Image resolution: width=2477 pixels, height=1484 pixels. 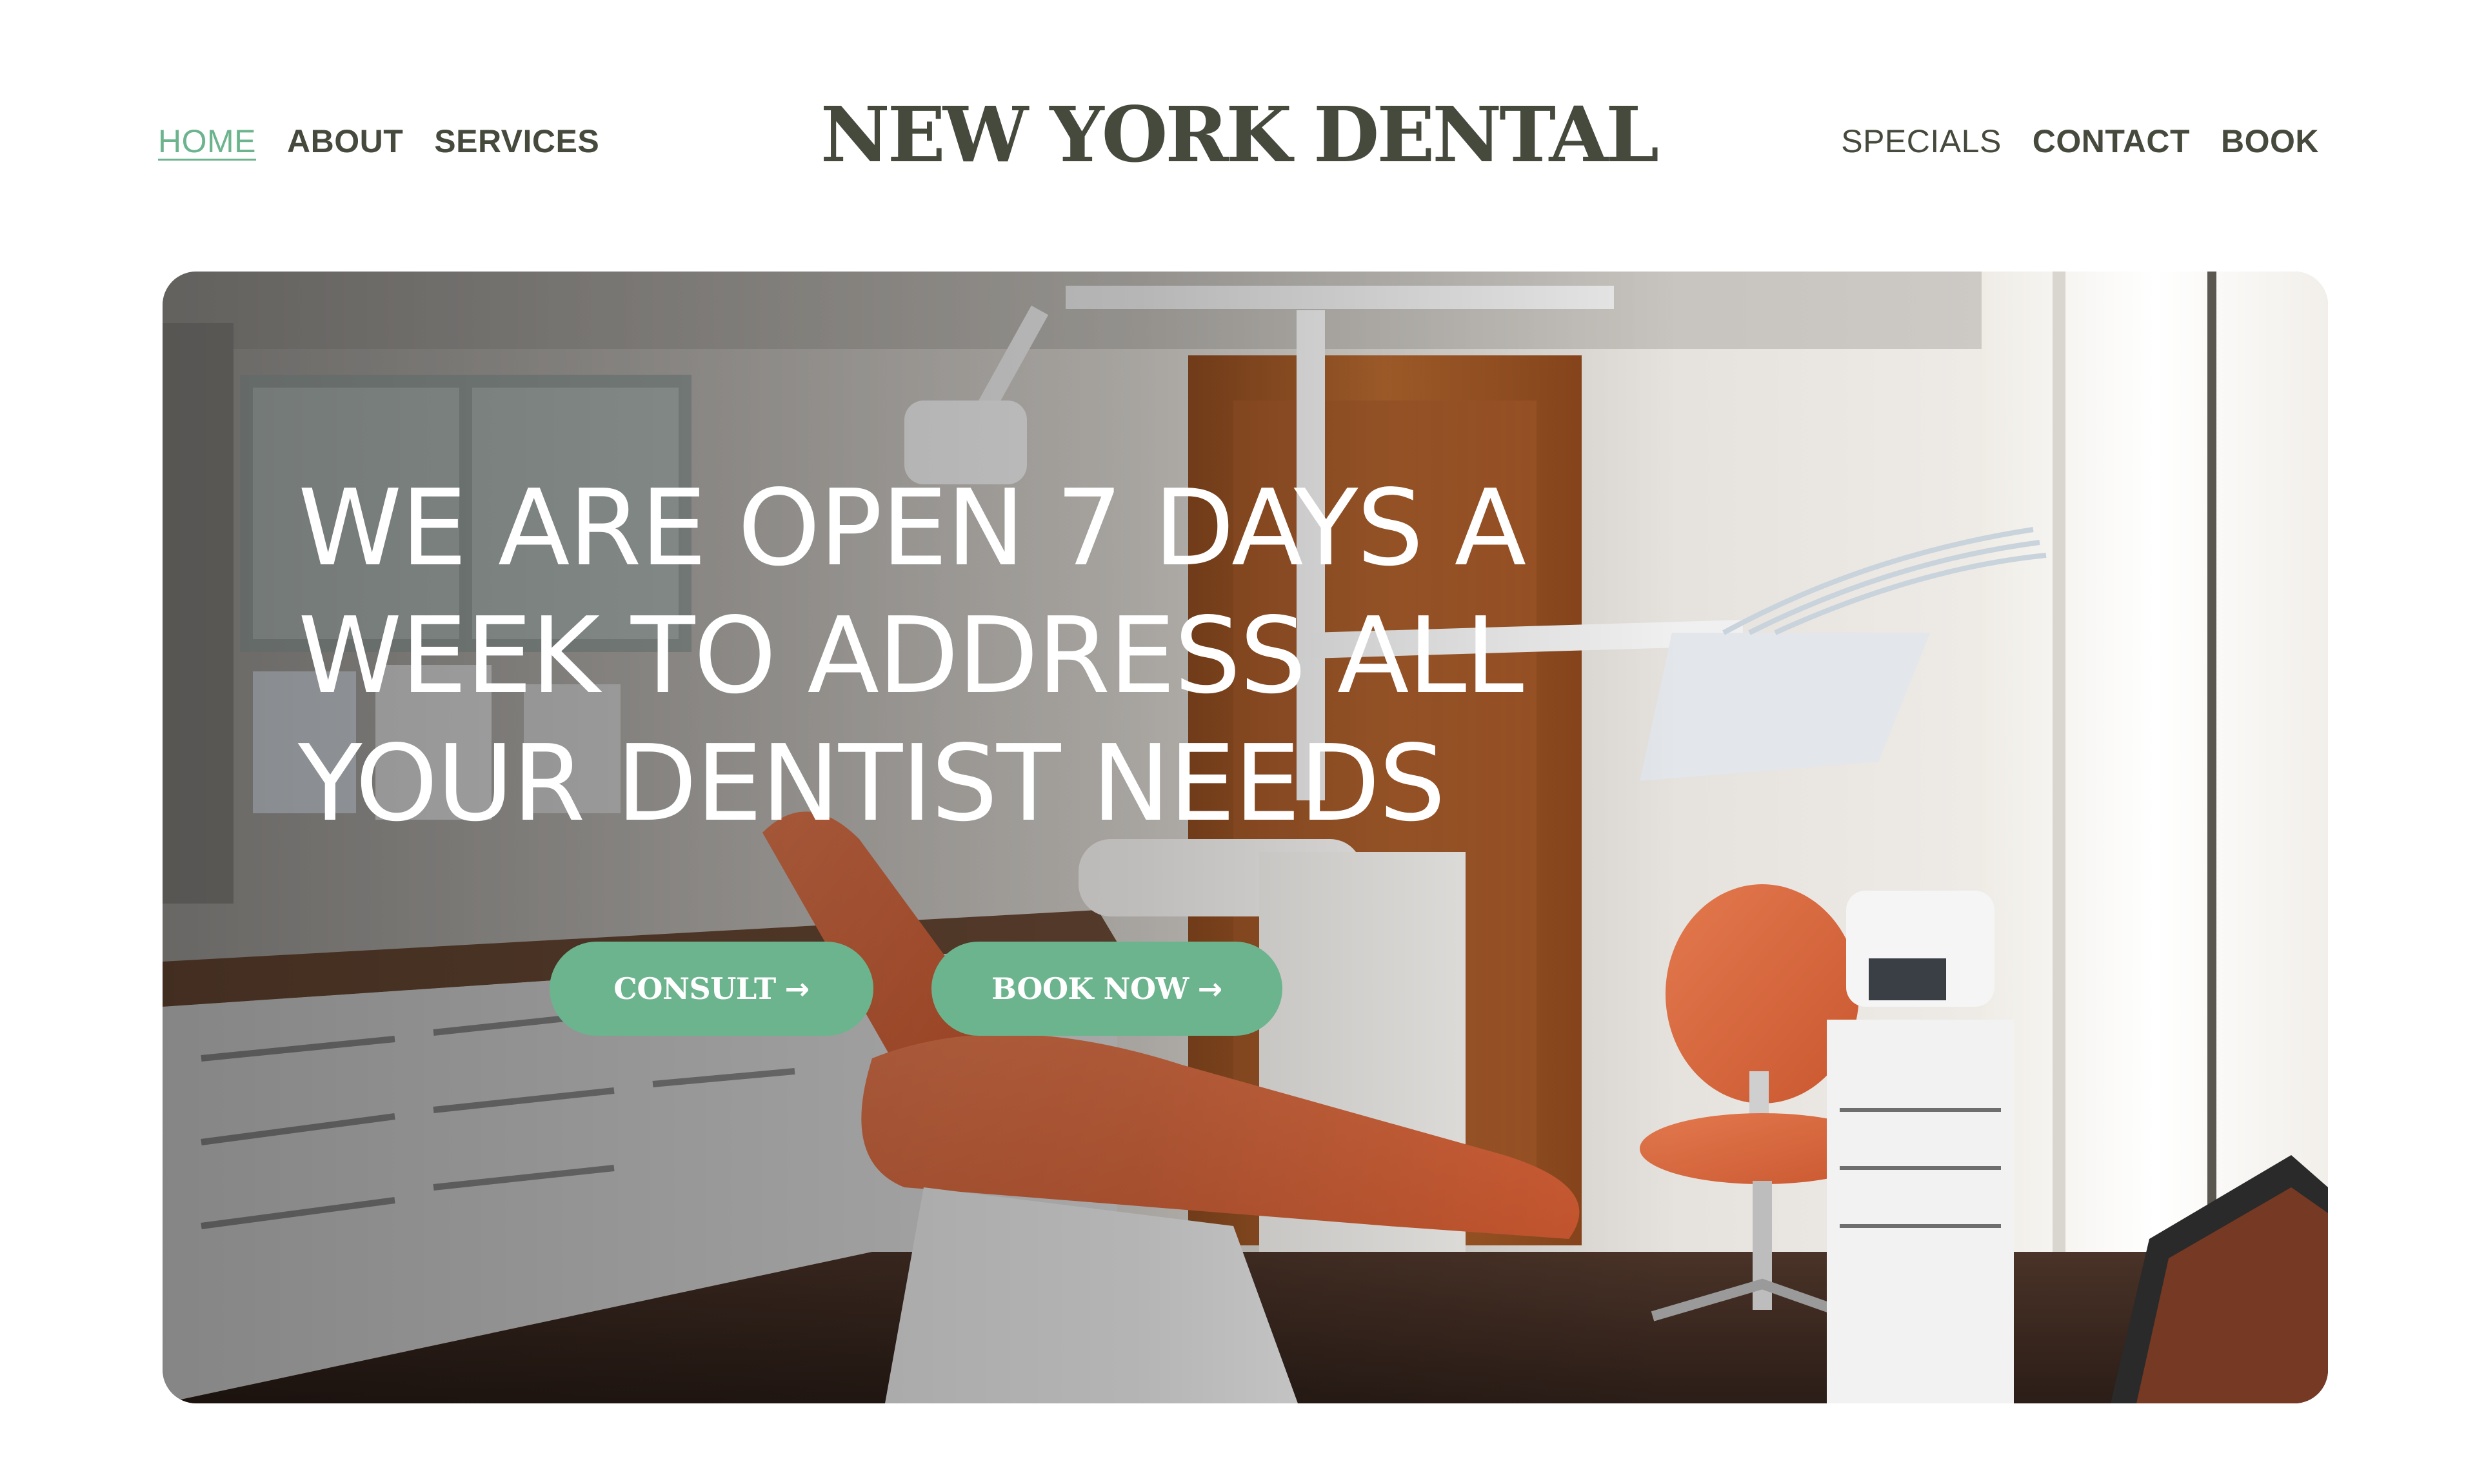 I want to click on site-logo: NEW YORK DENTAL, so click(x=1240, y=135).